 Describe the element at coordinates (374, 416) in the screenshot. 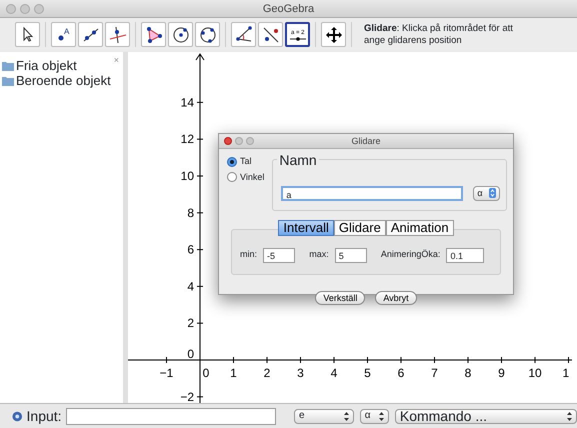

I see `dropdown-select: α` at that location.